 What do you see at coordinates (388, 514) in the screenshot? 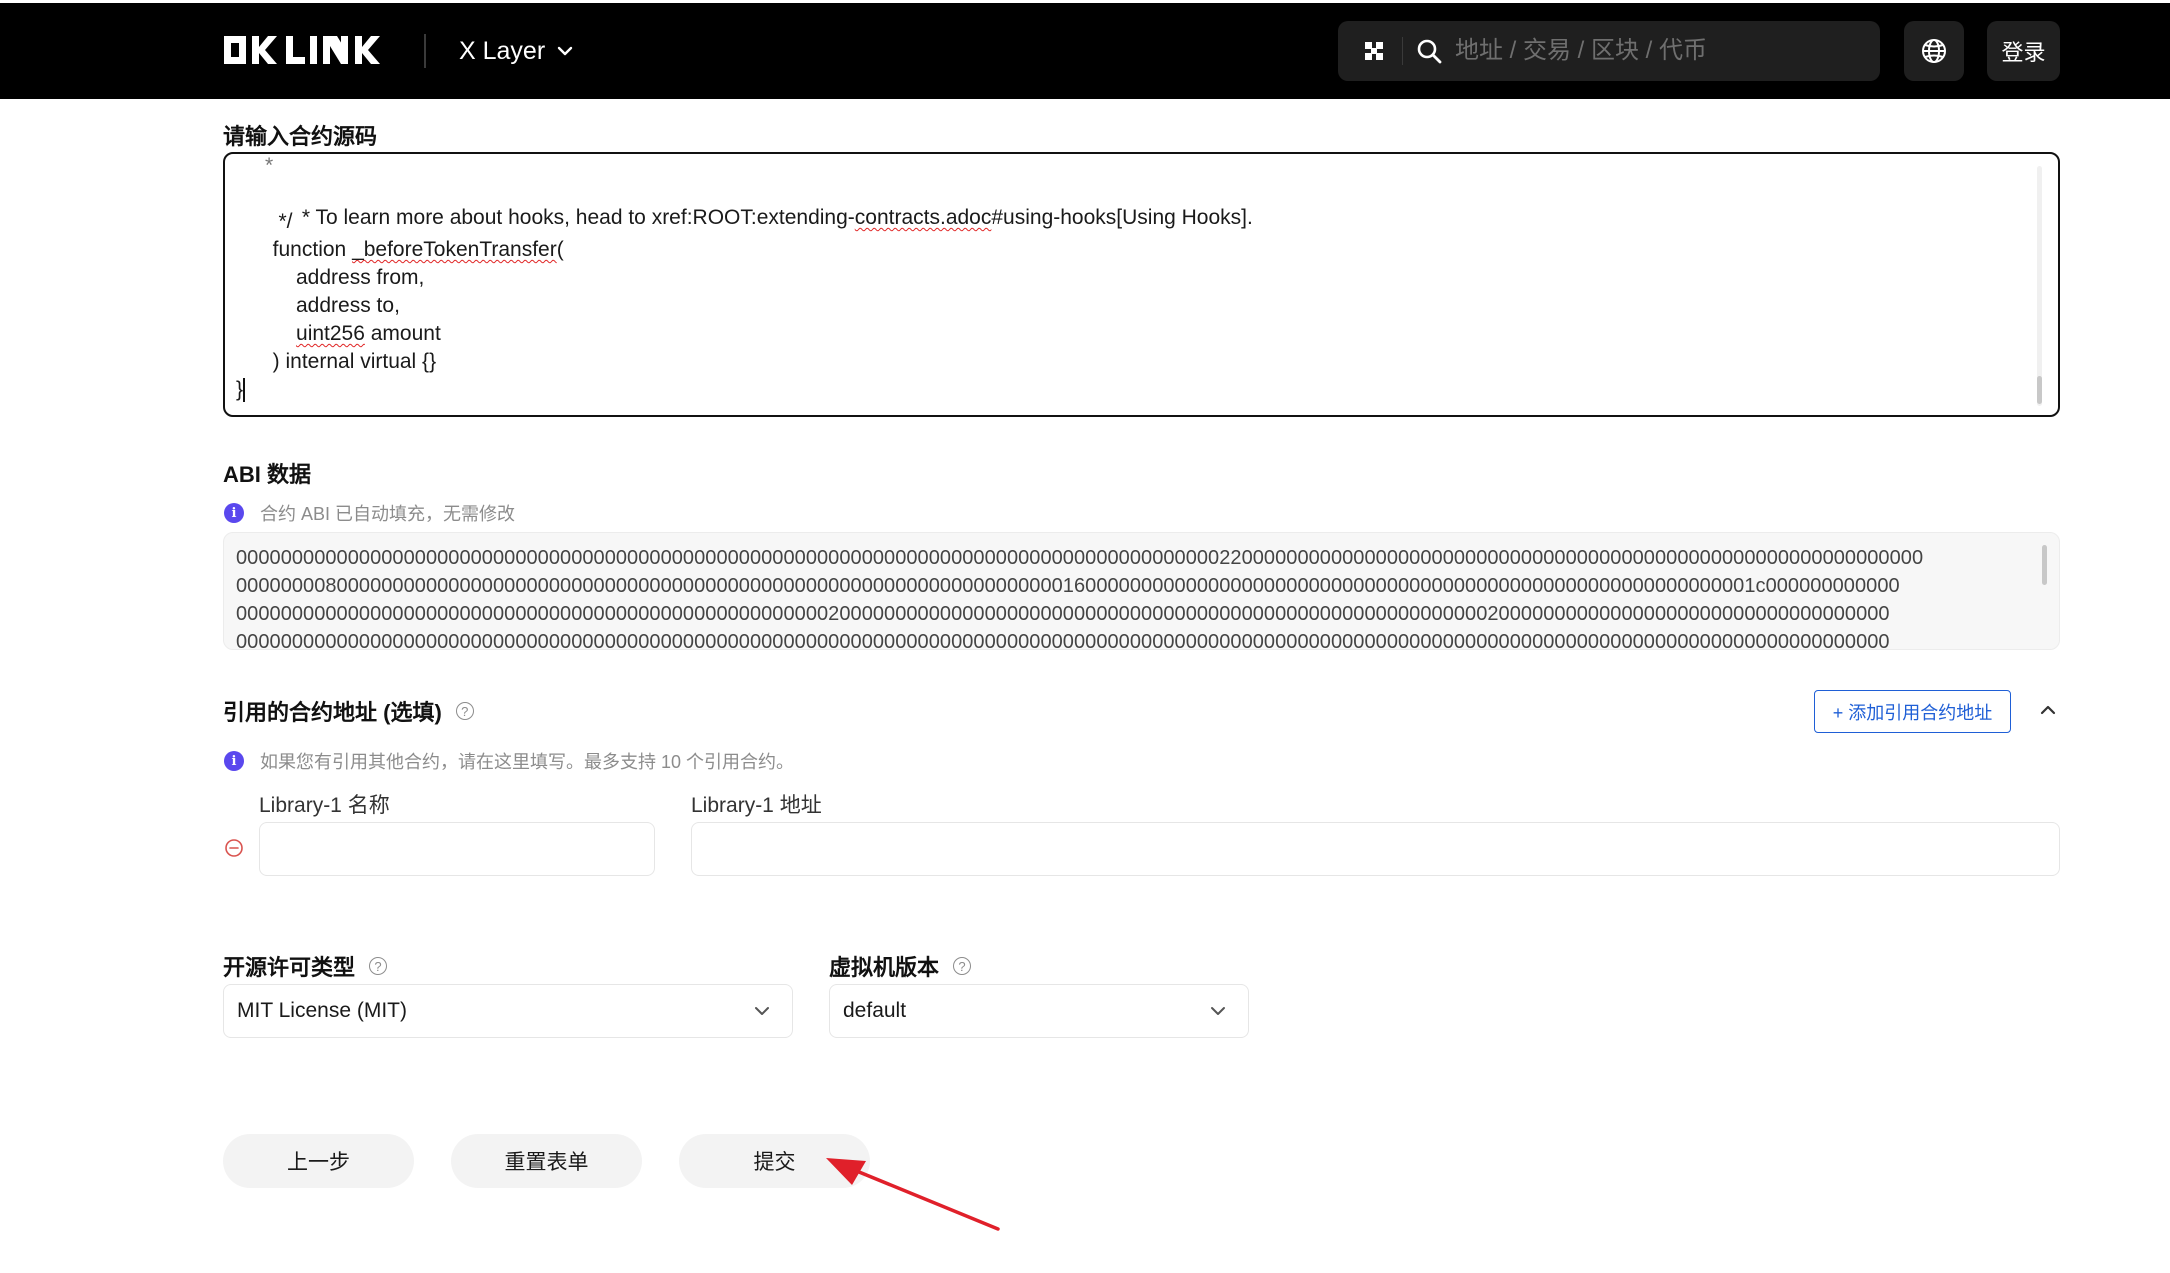
I see `abi-info-text: 合约 ABI 已自动填充，无需修改` at bounding box center [388, 514].